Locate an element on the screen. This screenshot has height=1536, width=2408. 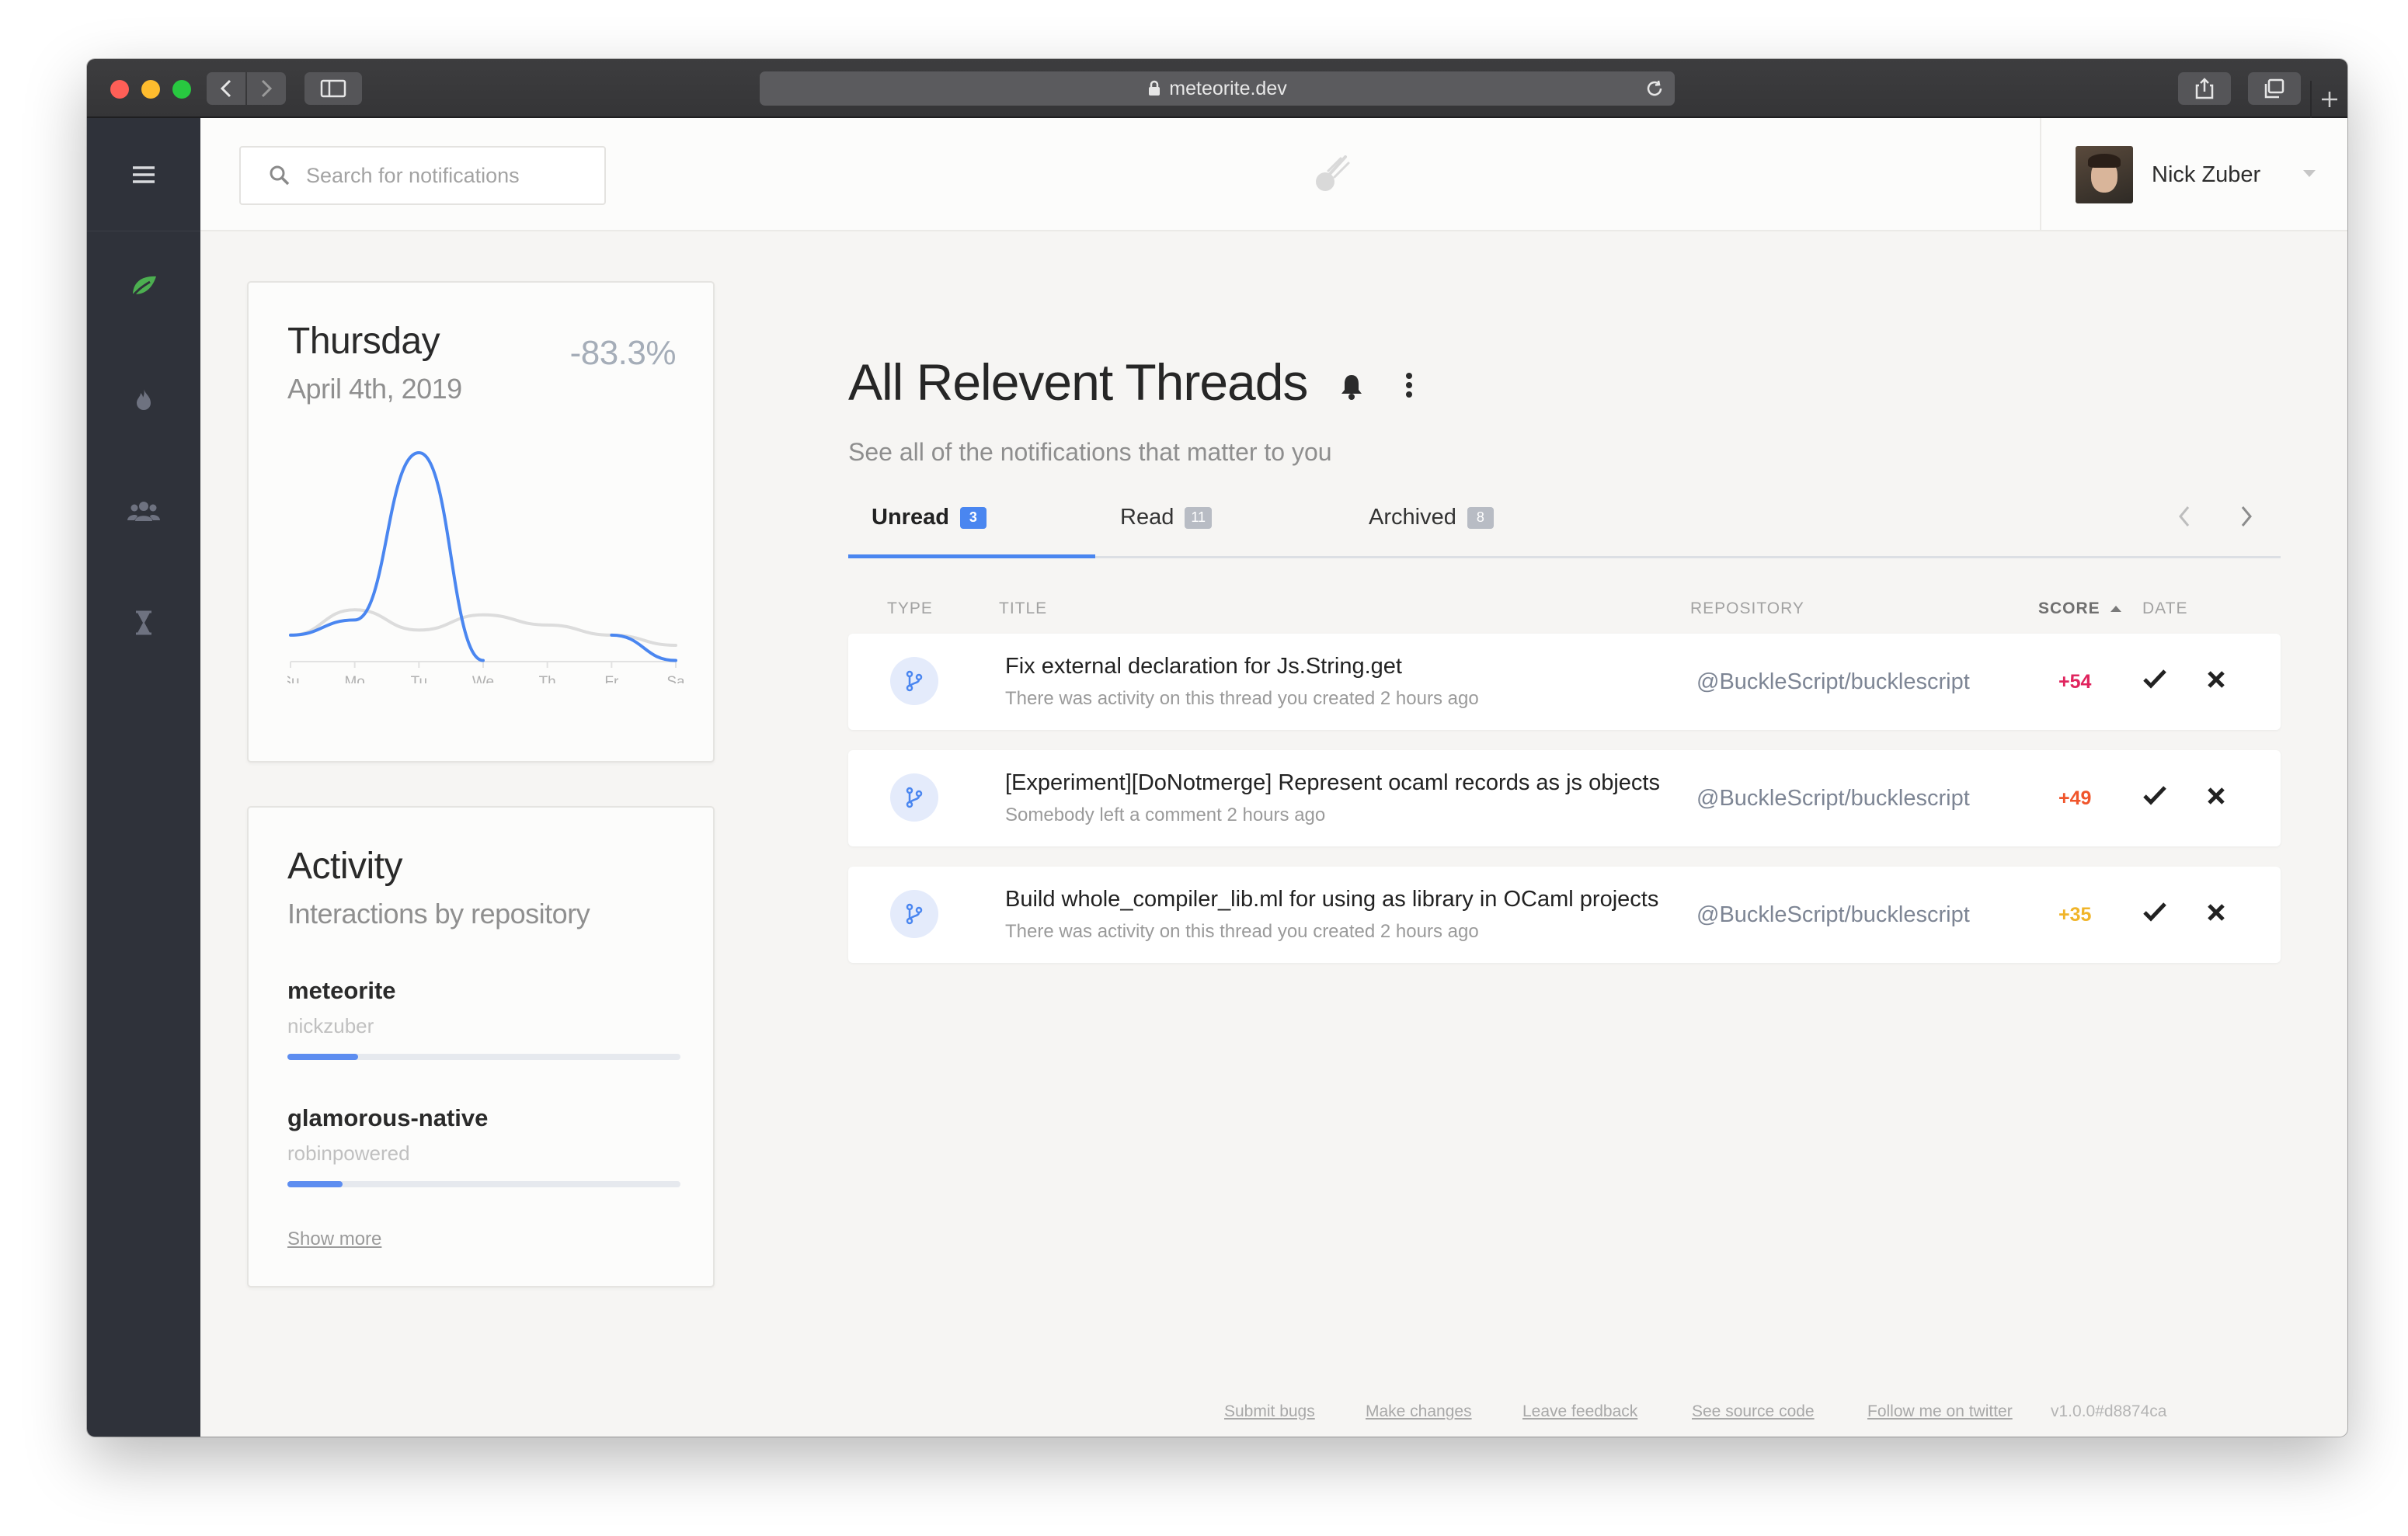
tab-unread: Unread 3 is located at coordinates (929, 517).